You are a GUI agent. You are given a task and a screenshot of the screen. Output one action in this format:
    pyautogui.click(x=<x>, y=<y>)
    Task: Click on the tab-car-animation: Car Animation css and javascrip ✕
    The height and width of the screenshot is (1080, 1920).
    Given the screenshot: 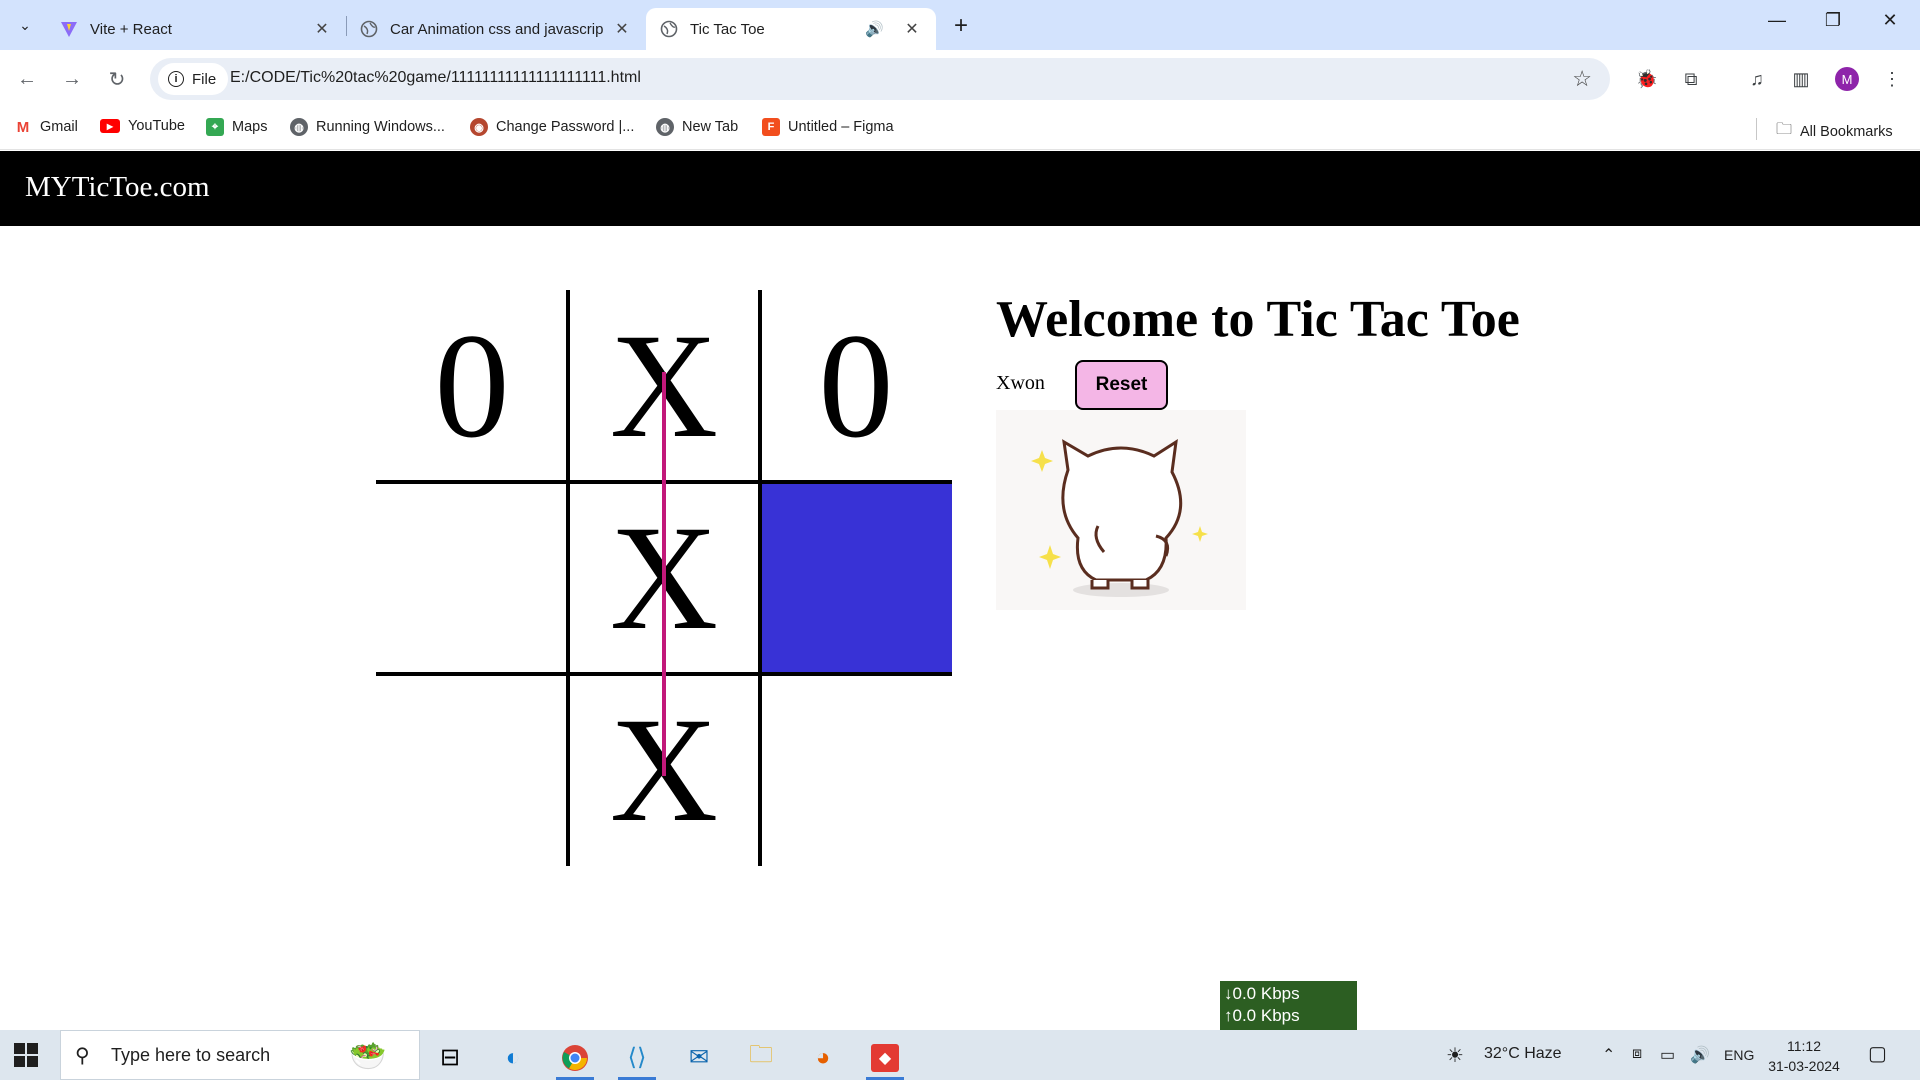 What is the action you would take?
    pyautogui.click(x=496, y=29)
    